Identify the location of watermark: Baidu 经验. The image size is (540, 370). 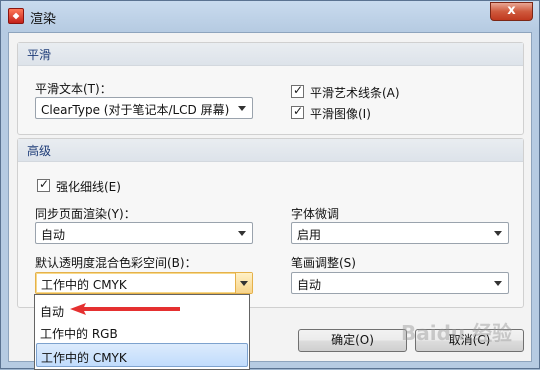
(457, 333).